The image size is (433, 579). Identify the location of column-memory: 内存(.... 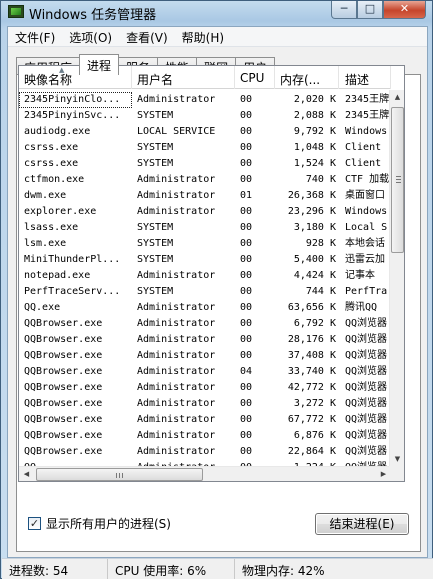
(307, 77).